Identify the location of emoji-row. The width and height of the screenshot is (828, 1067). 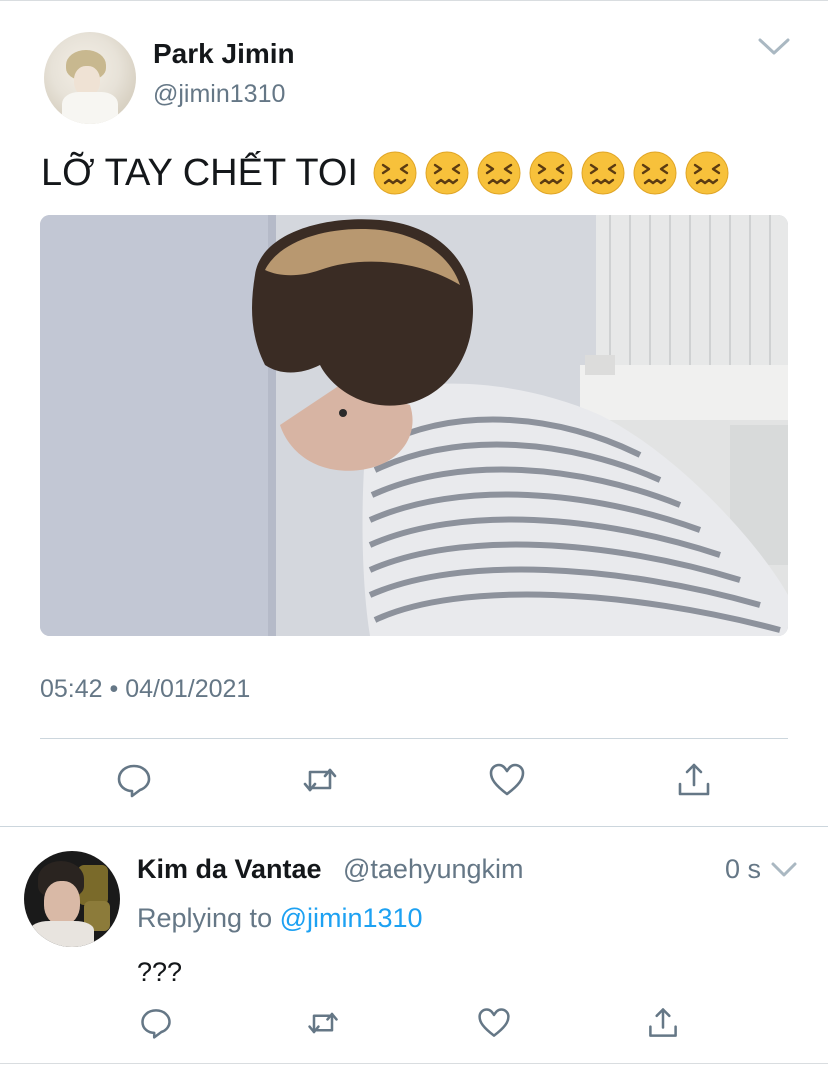
(551, 173).